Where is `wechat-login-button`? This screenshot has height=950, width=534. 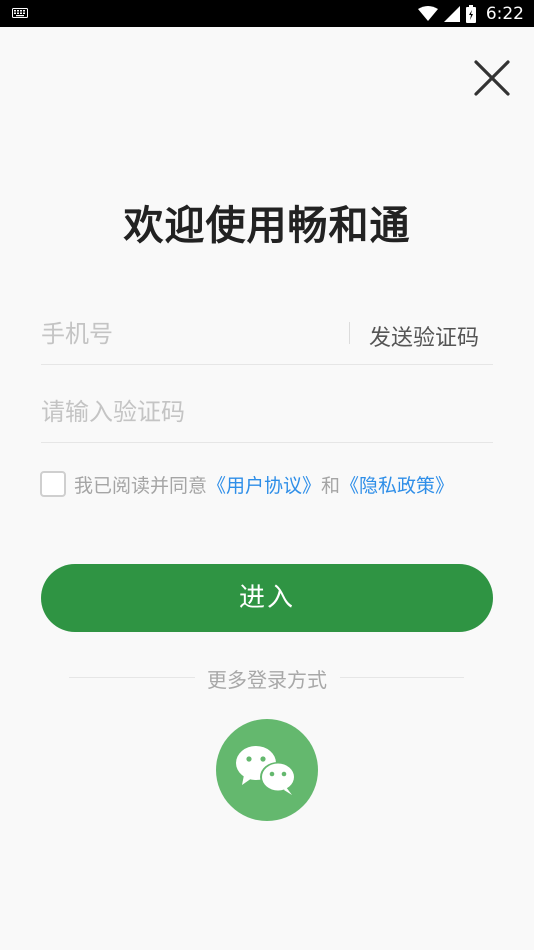 wechat-login-button is located at coordinates (267, 770).